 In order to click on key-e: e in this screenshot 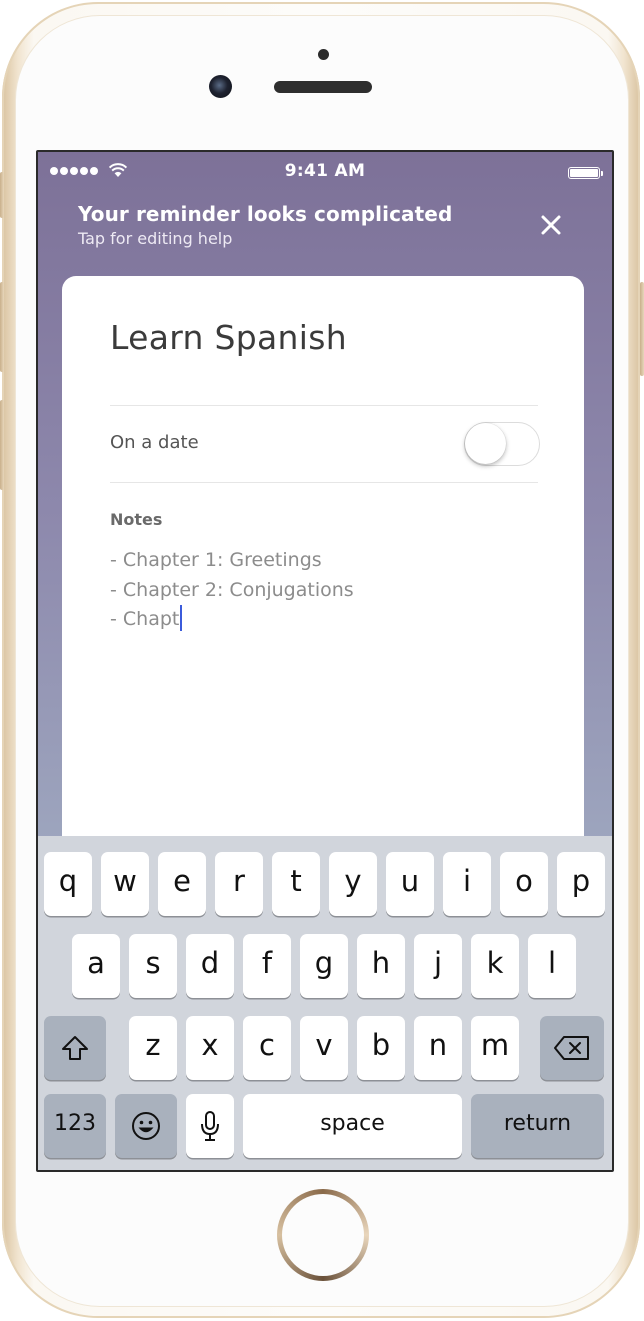, I will do `click(182, 884)`.